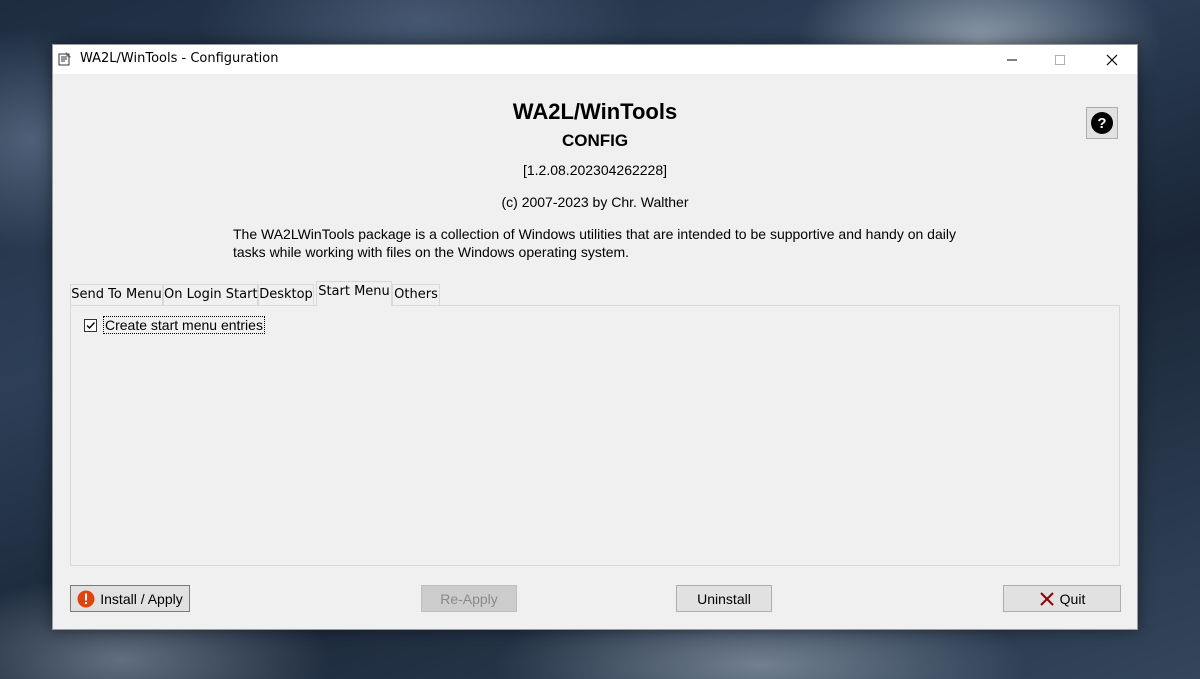  Describe the element at coordinates (86, 599) in the screenshot. I see `warning-icon` at that location.